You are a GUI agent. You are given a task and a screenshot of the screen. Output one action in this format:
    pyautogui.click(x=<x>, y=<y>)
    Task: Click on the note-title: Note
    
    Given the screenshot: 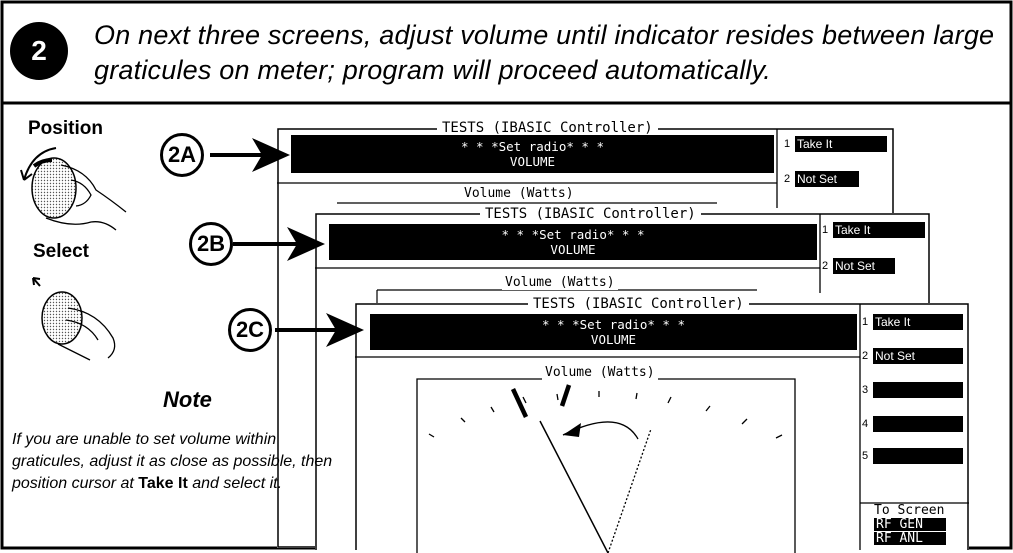 What is the action you would take?
    pyautogui.click(x=187, y=399)
    